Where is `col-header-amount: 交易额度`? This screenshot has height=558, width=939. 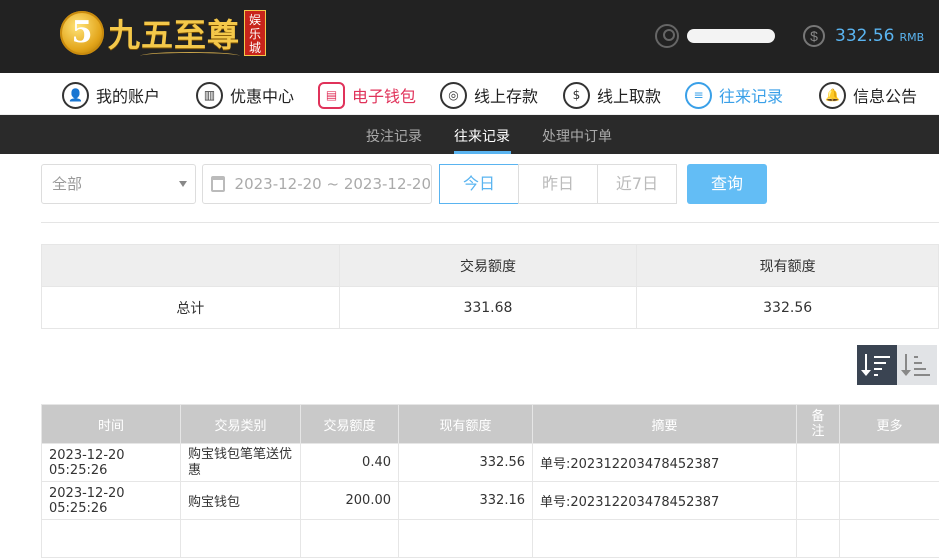 col-header-amount: 交易额度 is located at coordinates (350, 424).